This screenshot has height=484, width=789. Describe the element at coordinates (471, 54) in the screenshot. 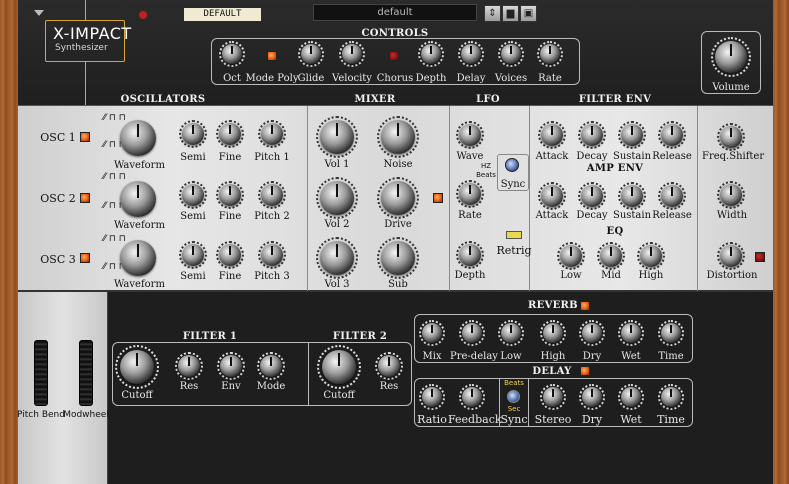

I see `chorus-delay-knob` at that location.